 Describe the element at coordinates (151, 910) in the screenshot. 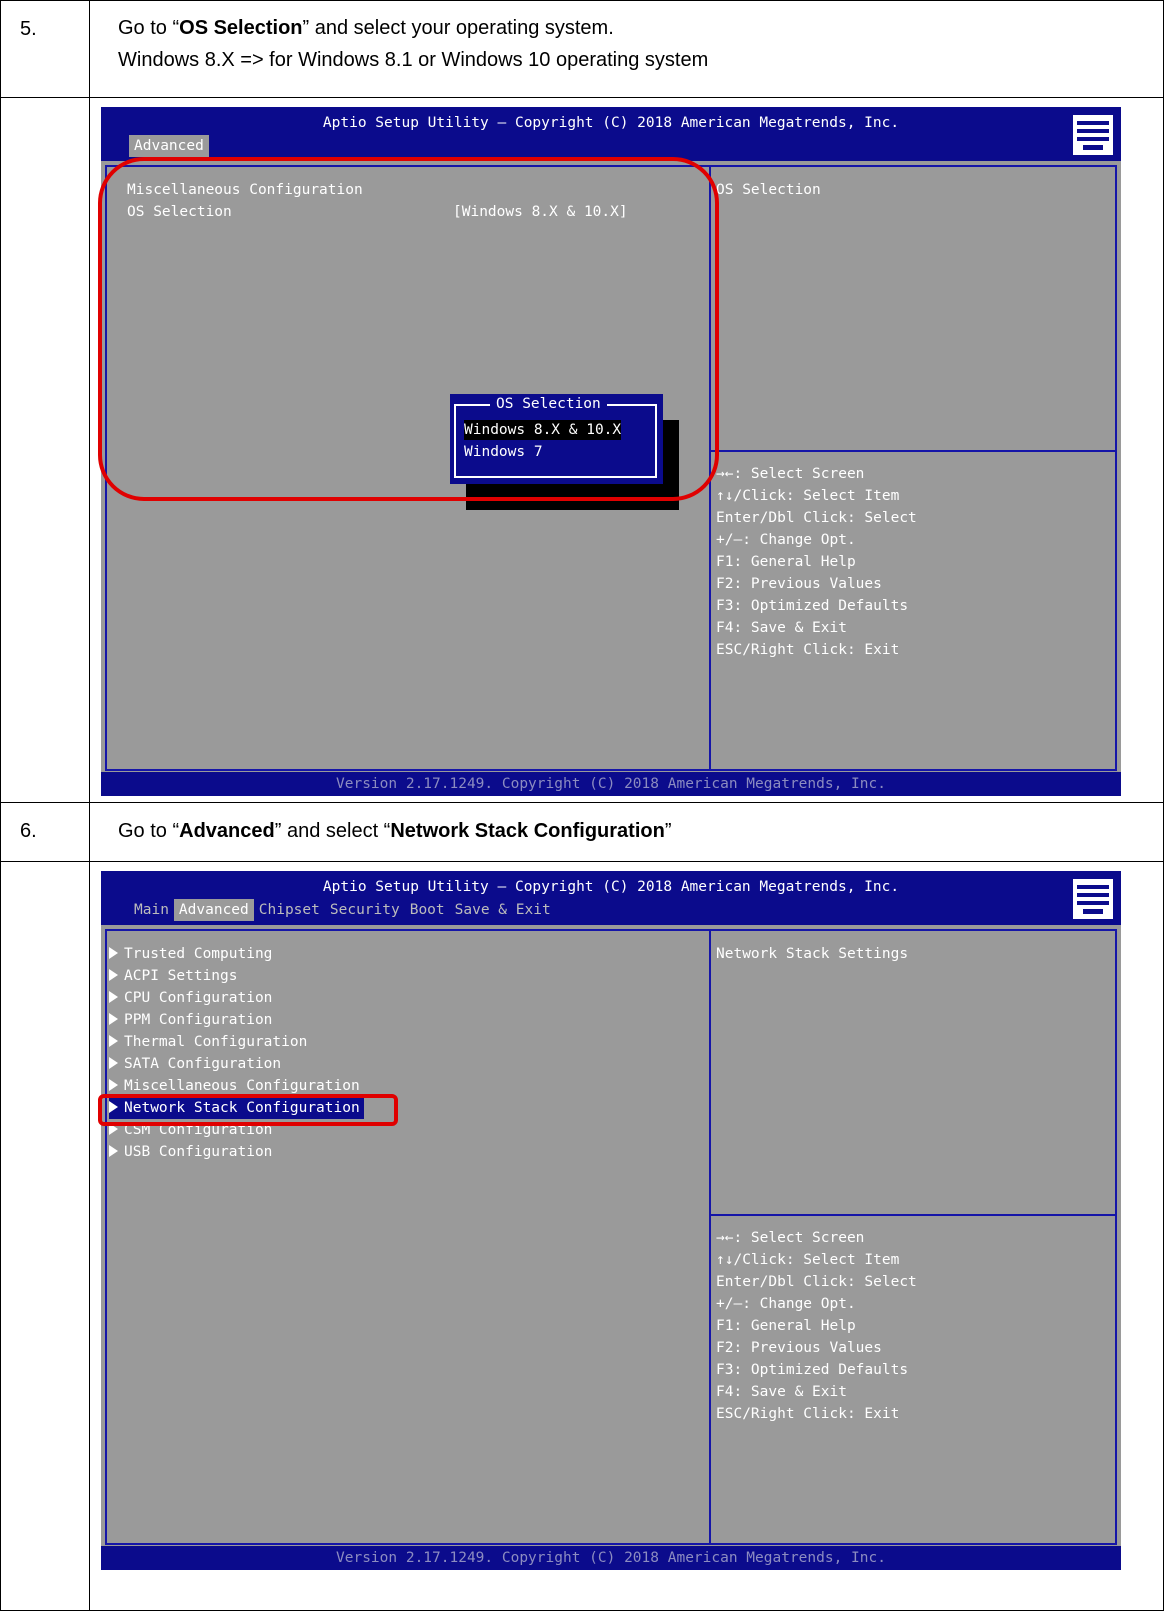

I see `tab-main: Main` at that location.